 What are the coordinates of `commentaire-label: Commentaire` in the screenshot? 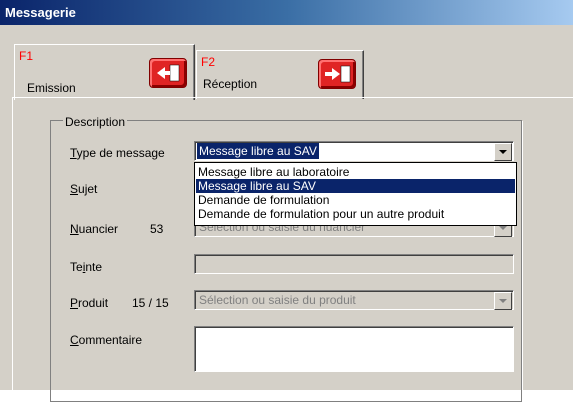 It's located at (106, 340).